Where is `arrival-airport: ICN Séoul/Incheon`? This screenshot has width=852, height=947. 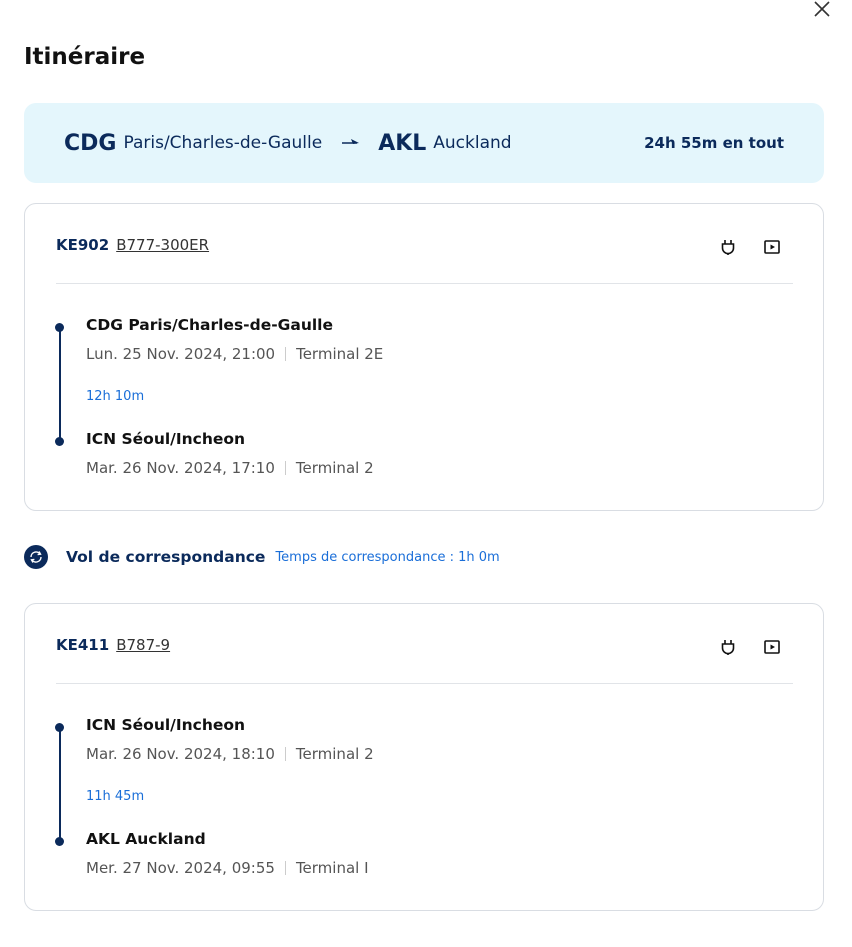 arrival-airport: ICN Séoul/Incheon is located at coordinates (166, 439).